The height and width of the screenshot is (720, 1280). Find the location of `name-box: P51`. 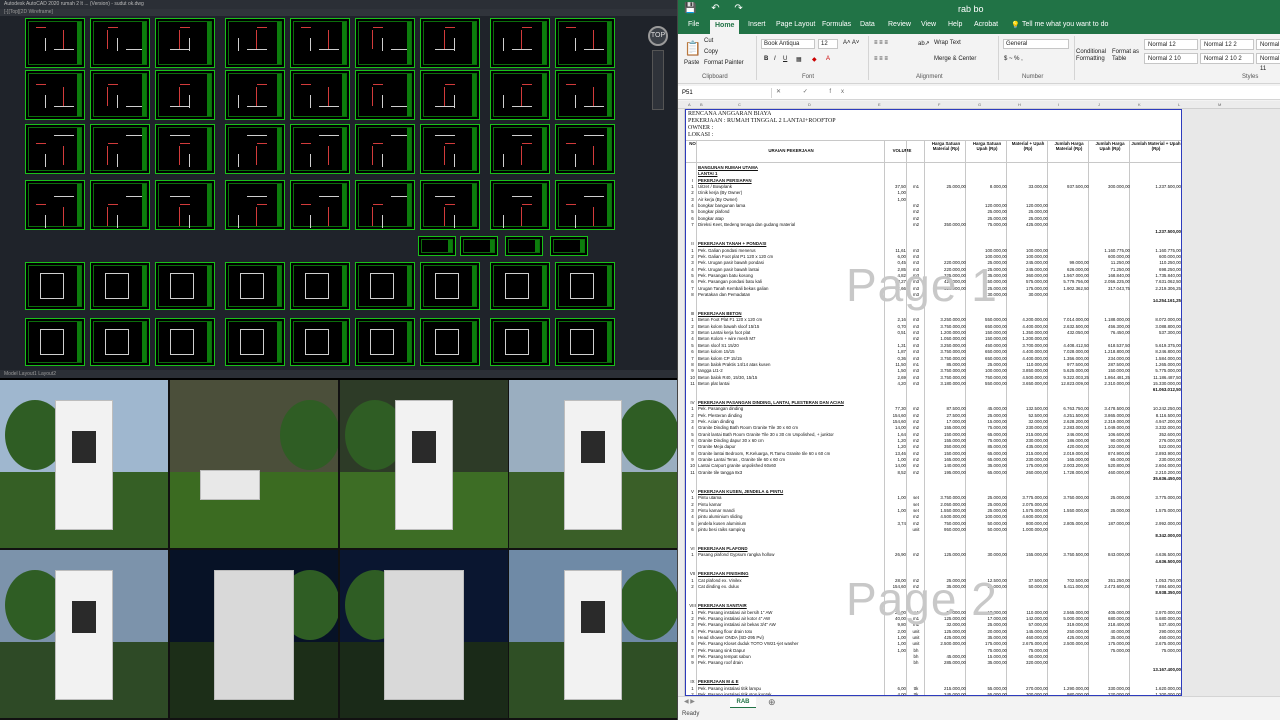

name-box: P51 is located at coordinates (727, 93).